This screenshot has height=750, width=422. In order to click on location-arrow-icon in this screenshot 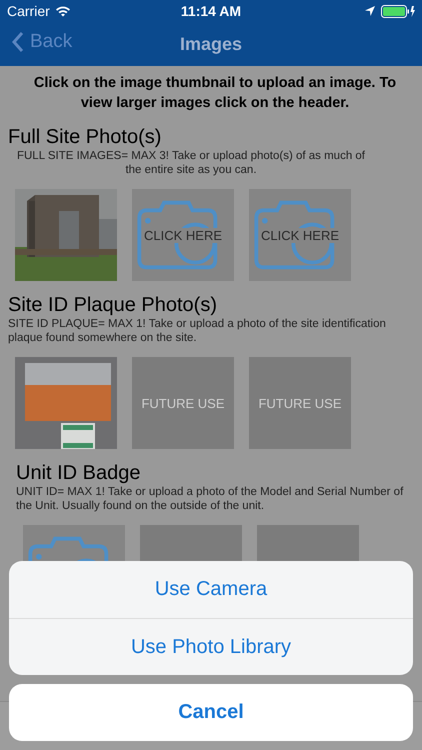, I will do `click(370, 11)`.